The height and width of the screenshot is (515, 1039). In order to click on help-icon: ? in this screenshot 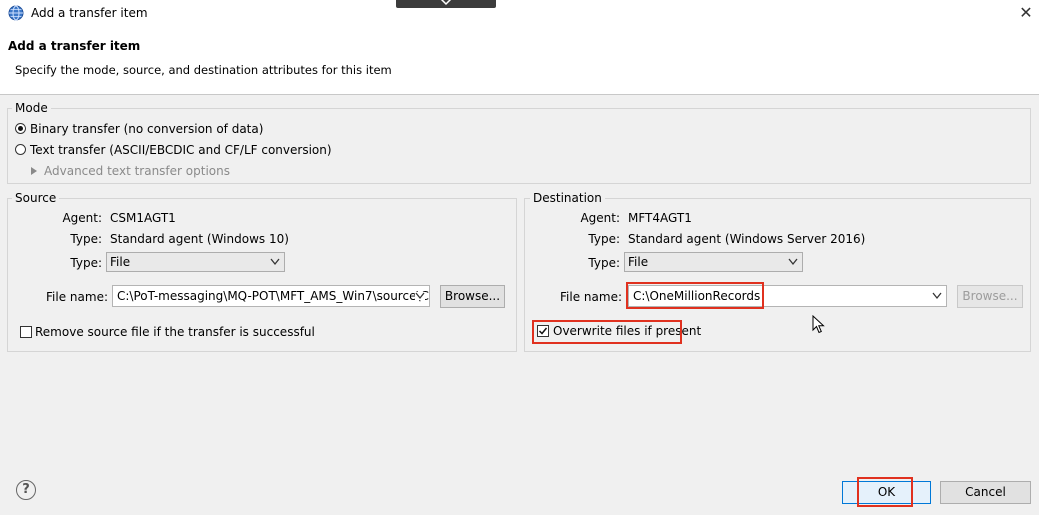, I will do `click(26, 490)`.